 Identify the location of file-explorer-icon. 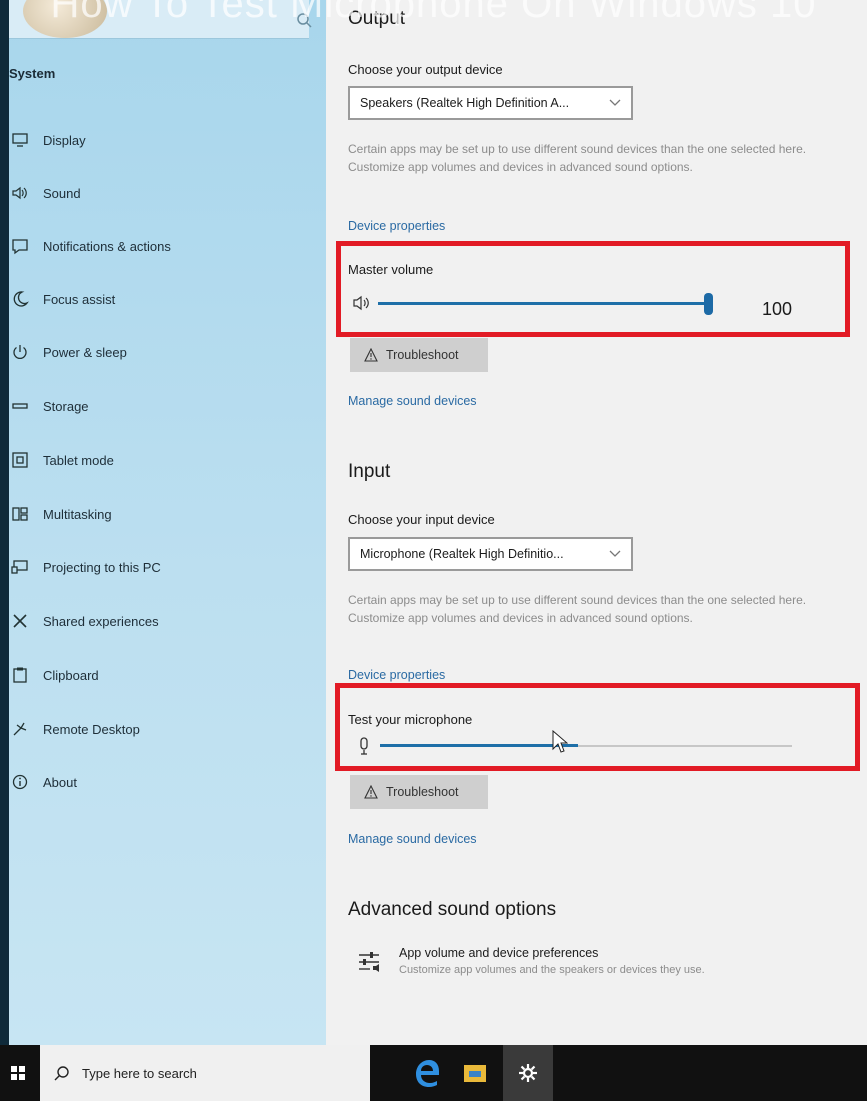
(475, 1073).